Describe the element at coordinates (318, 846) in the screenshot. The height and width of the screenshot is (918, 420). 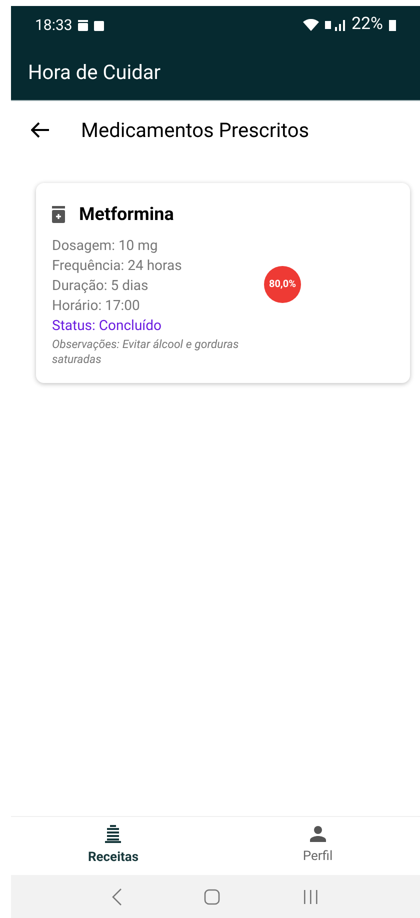
I see `nav-tab: Perfil` at that location.